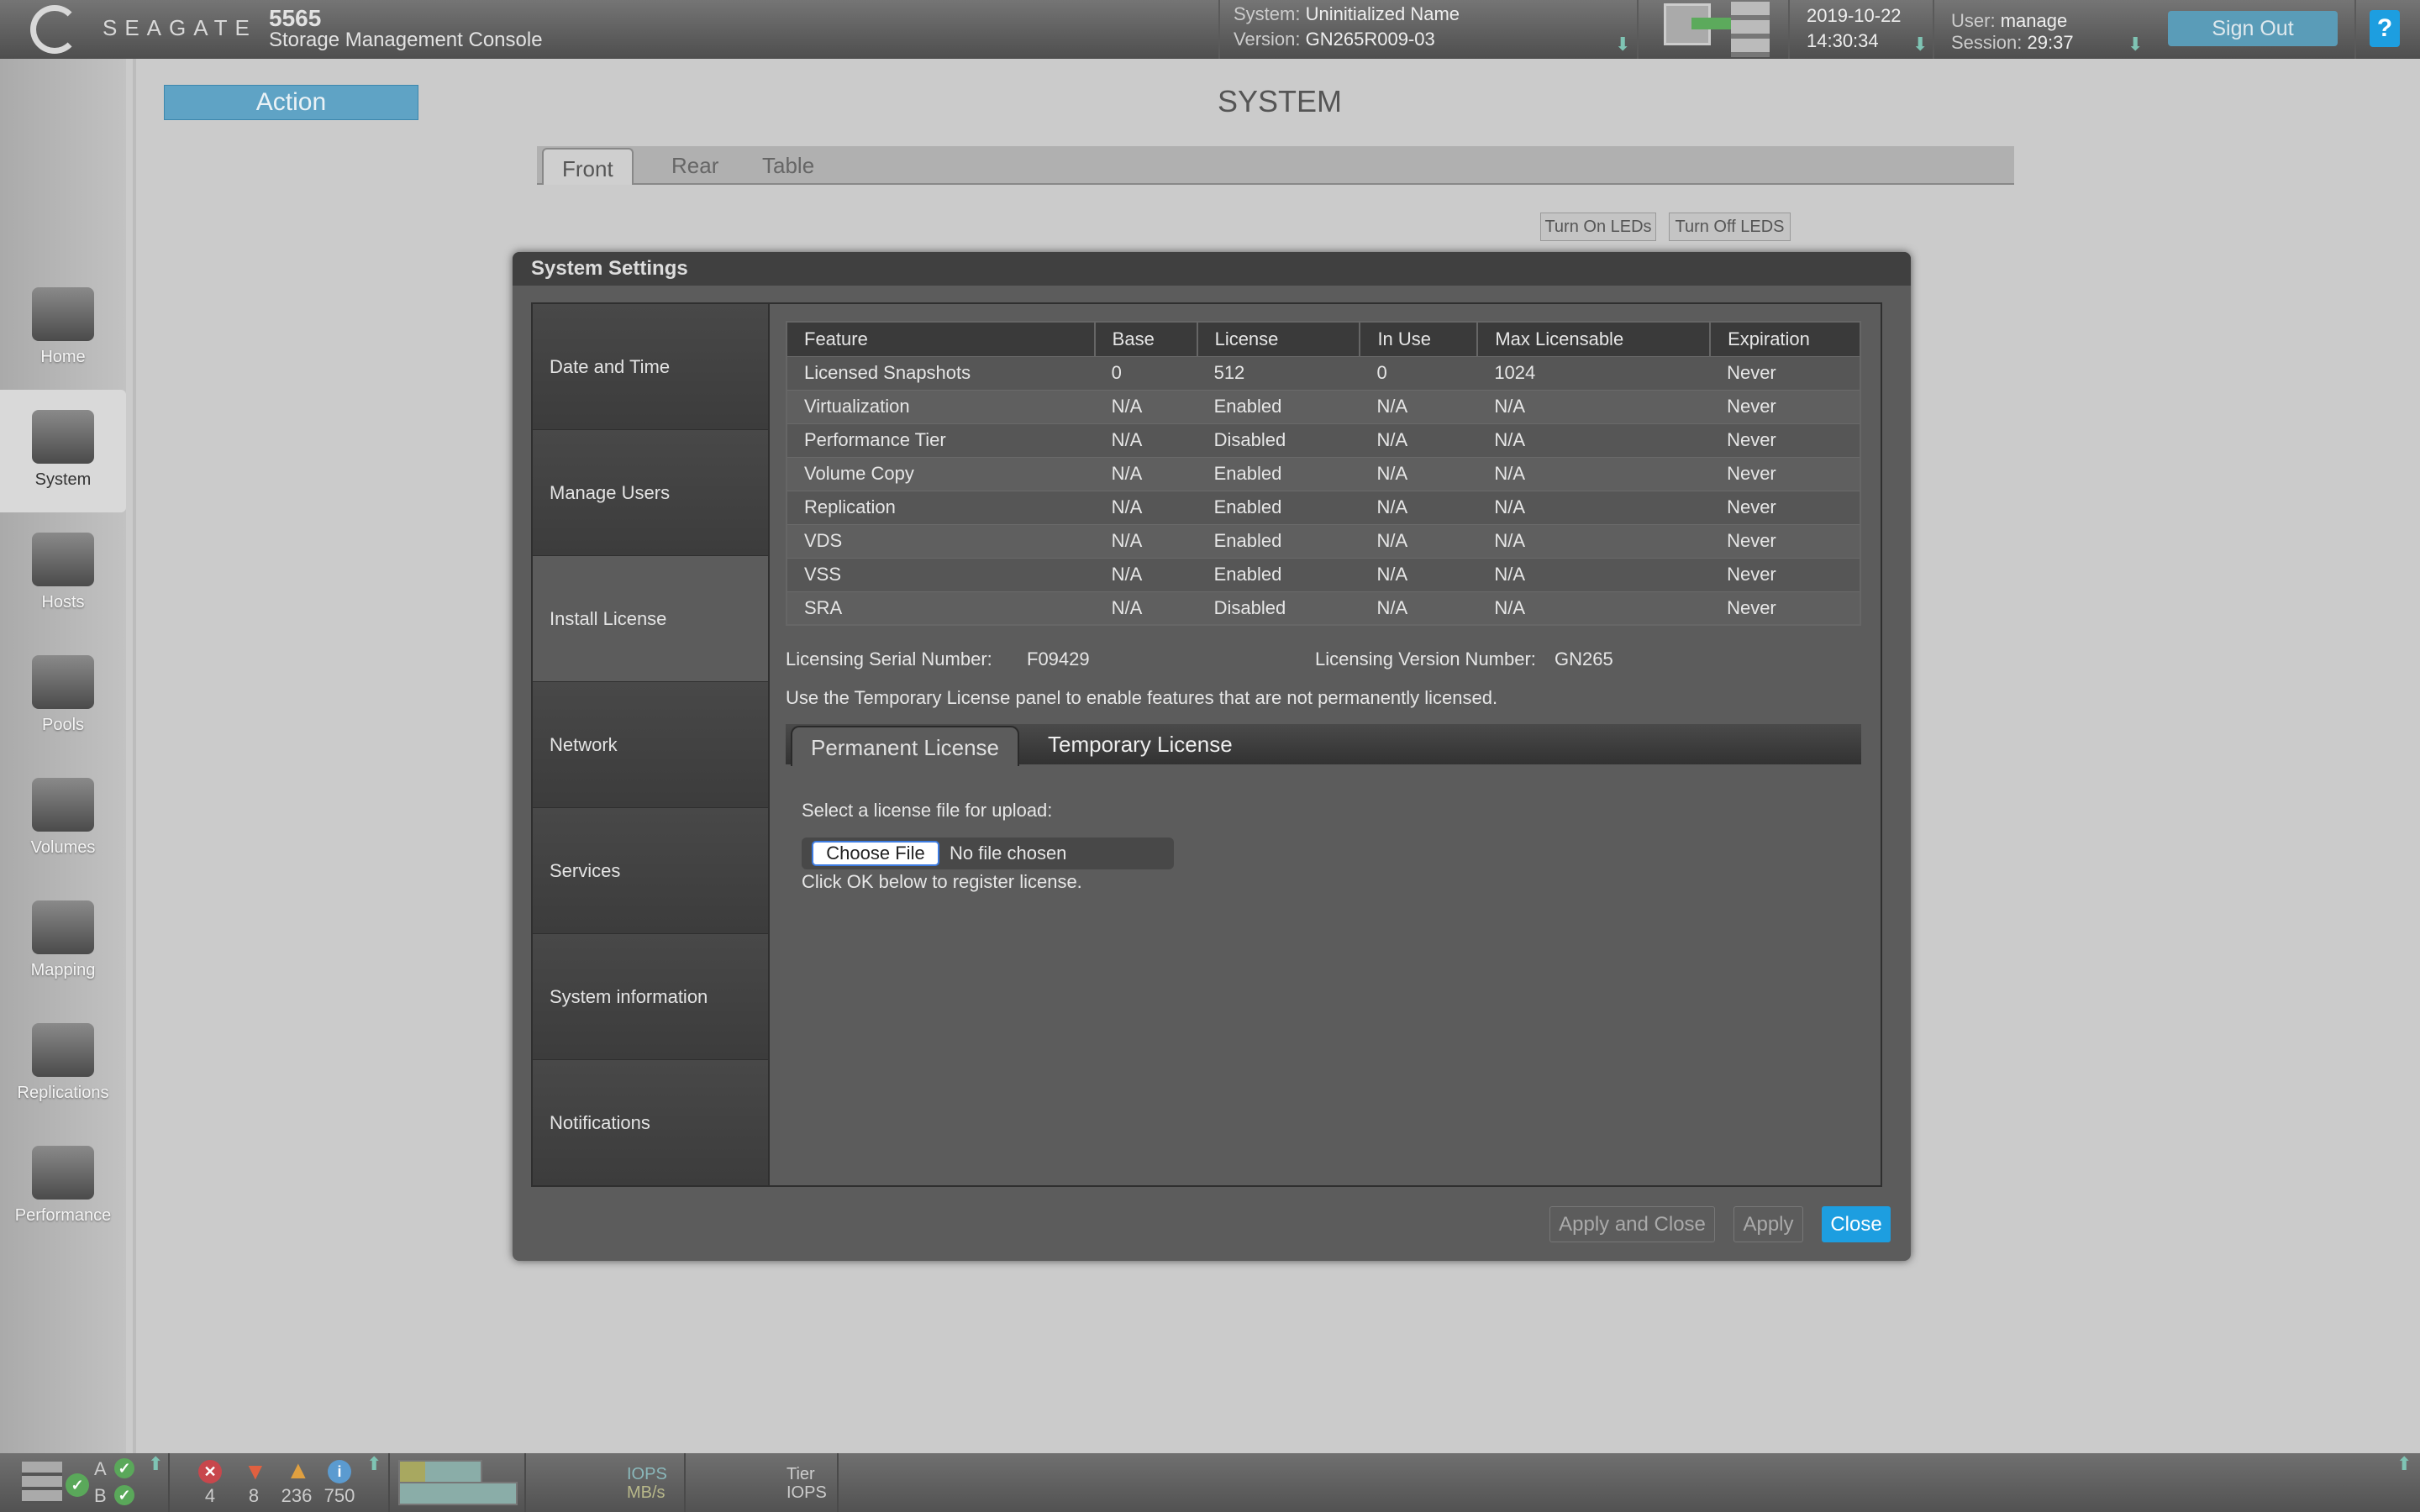 This screenshot has width=2420, height=1512. What do you see at coordinates (63, 927) in the screenshot?
I see `mapping-icon` at bounding box center [63, 927].